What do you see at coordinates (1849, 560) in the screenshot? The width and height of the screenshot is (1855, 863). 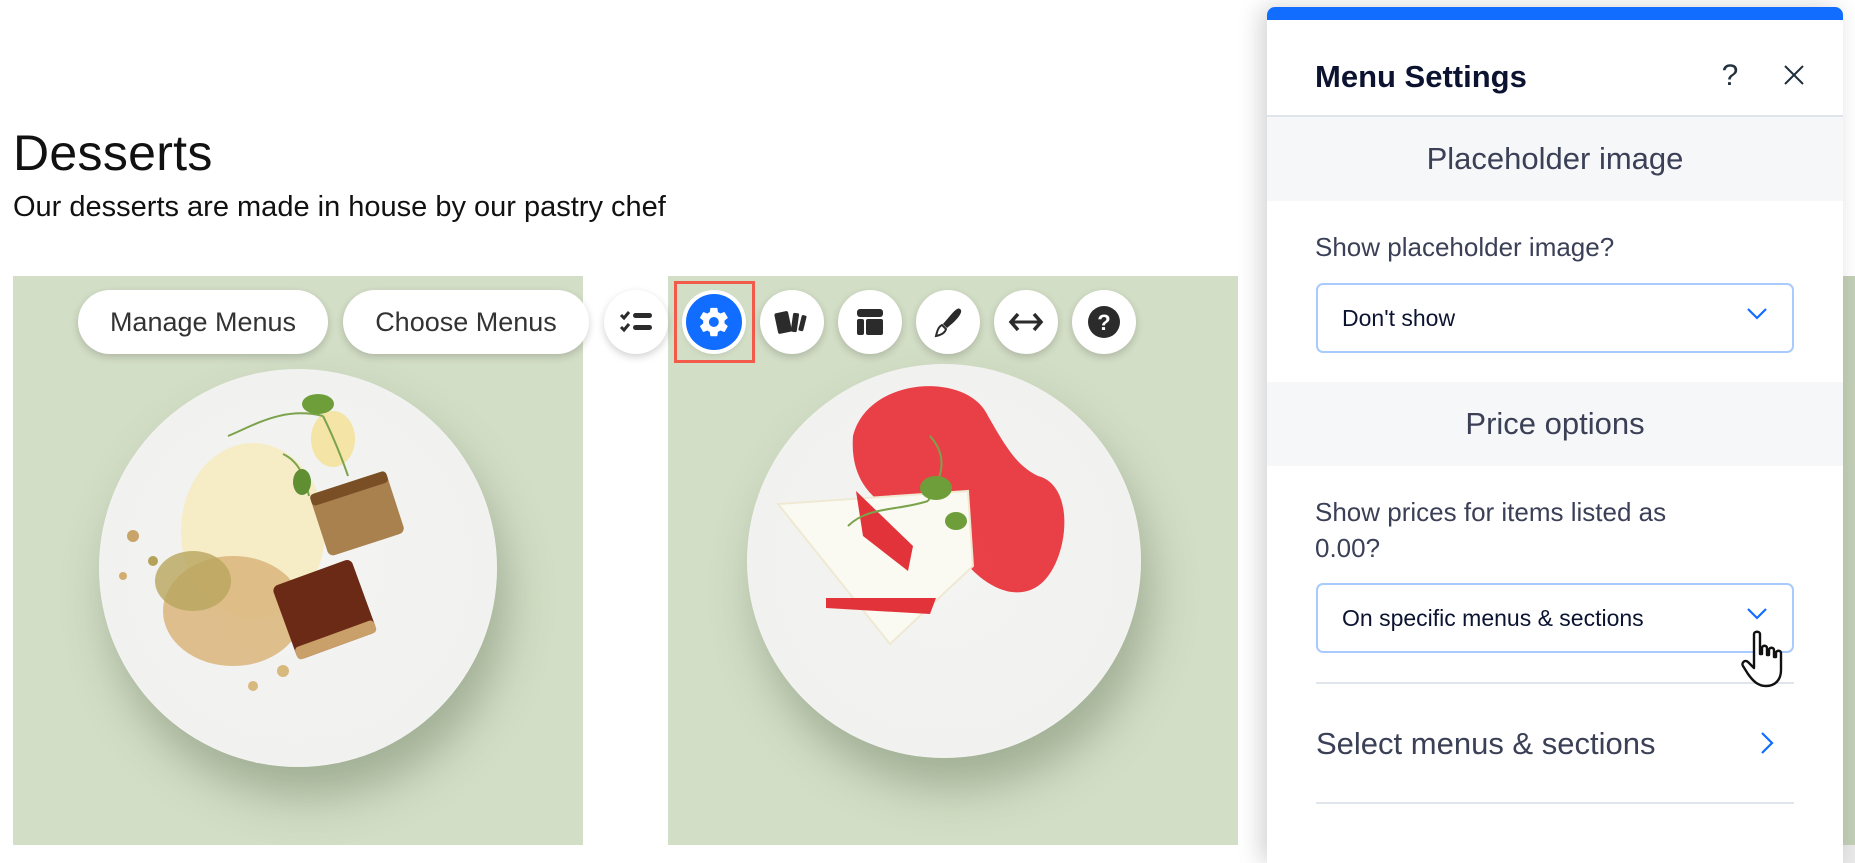 I see `adjacent-tile-edge` at bounding box center [1849, 560].